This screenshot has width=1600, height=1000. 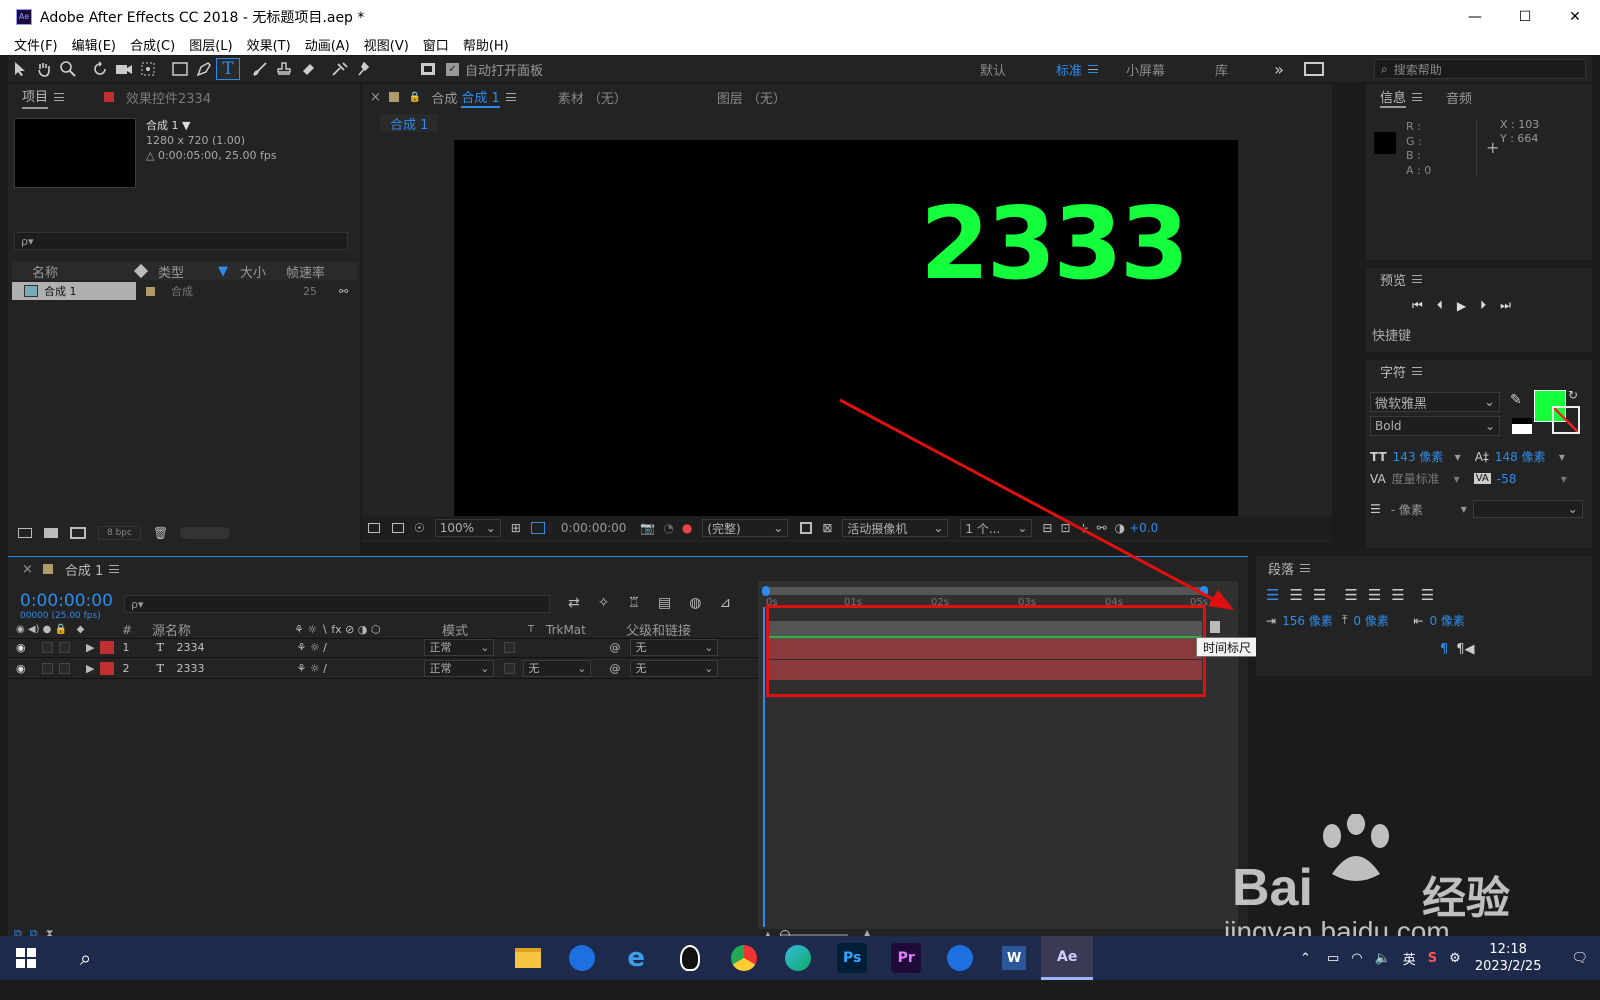 What do you see at coordinates (428, 69) in the screenshot?
I see `workspace-panel-icon` at bounding box center [428, 69].